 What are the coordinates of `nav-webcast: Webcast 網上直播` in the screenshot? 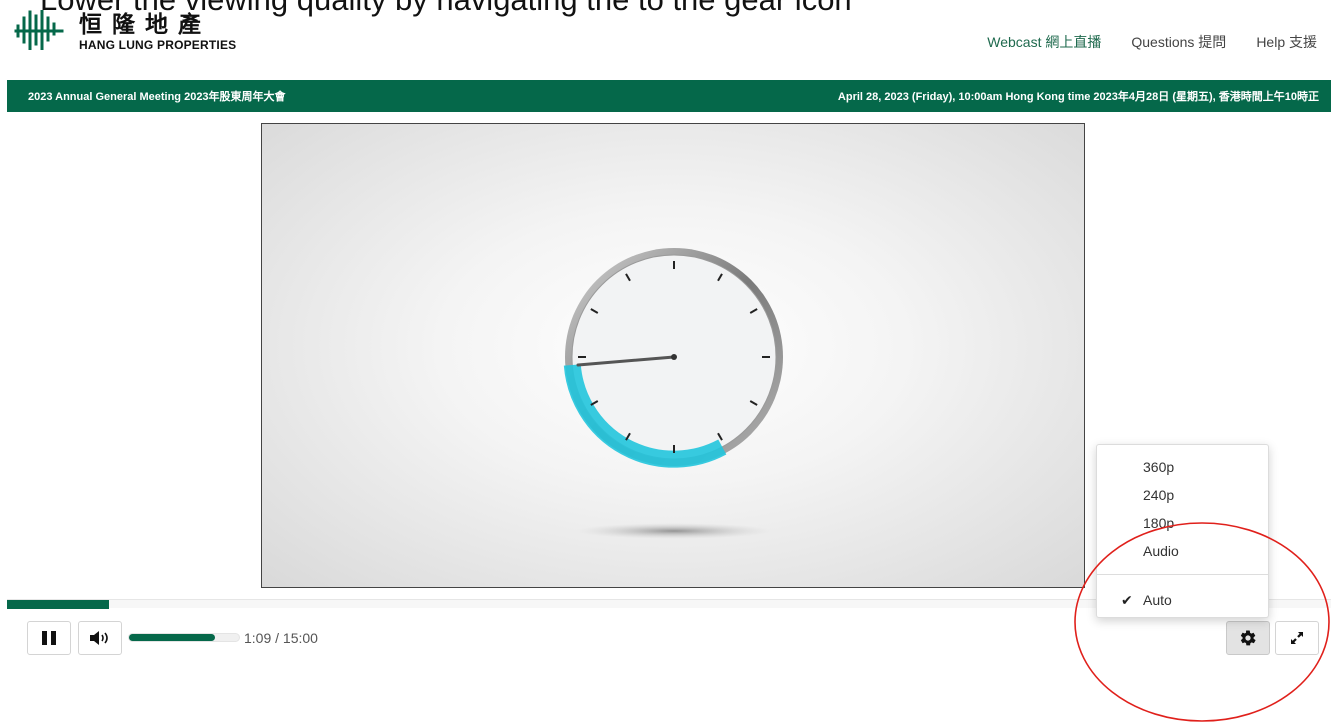 It's located at (1044, 42).